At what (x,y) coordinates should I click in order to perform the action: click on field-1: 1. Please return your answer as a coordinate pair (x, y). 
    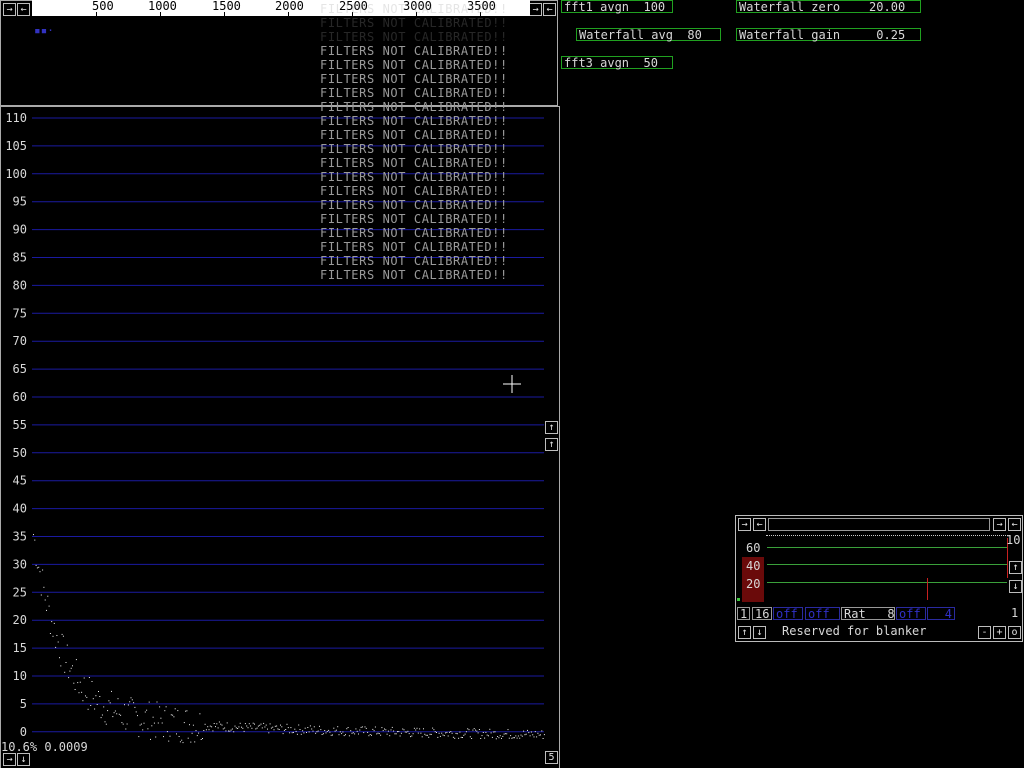
    Looking at the image, I should click on (743, 614).